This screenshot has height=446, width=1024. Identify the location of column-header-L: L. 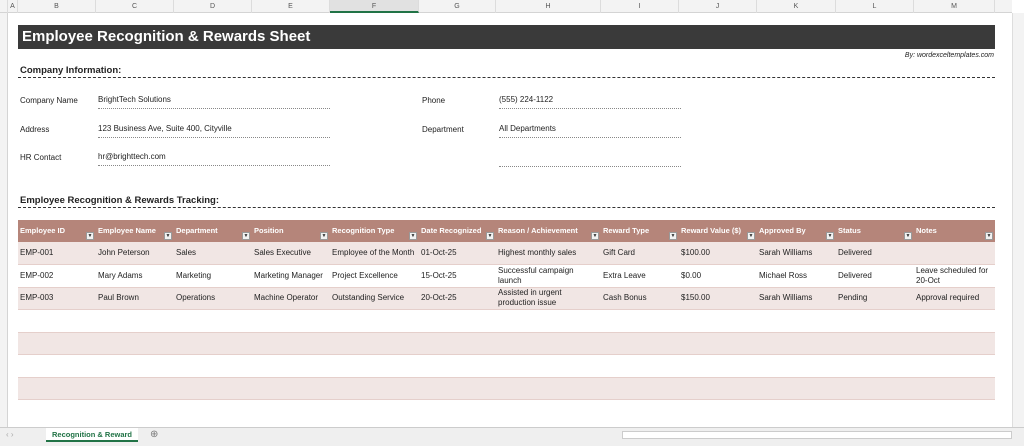
(875, 6).